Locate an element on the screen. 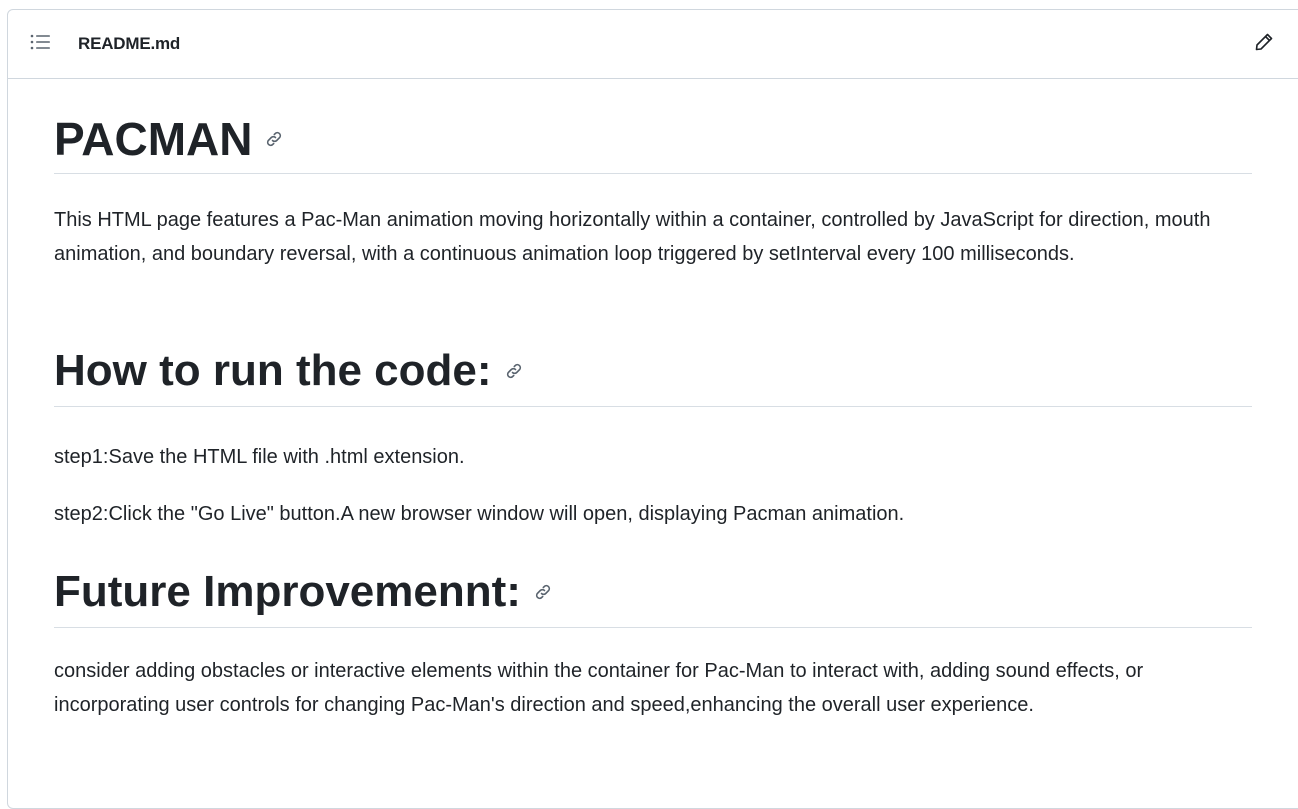  pencil-icon is located at coordinates (1264, 44).